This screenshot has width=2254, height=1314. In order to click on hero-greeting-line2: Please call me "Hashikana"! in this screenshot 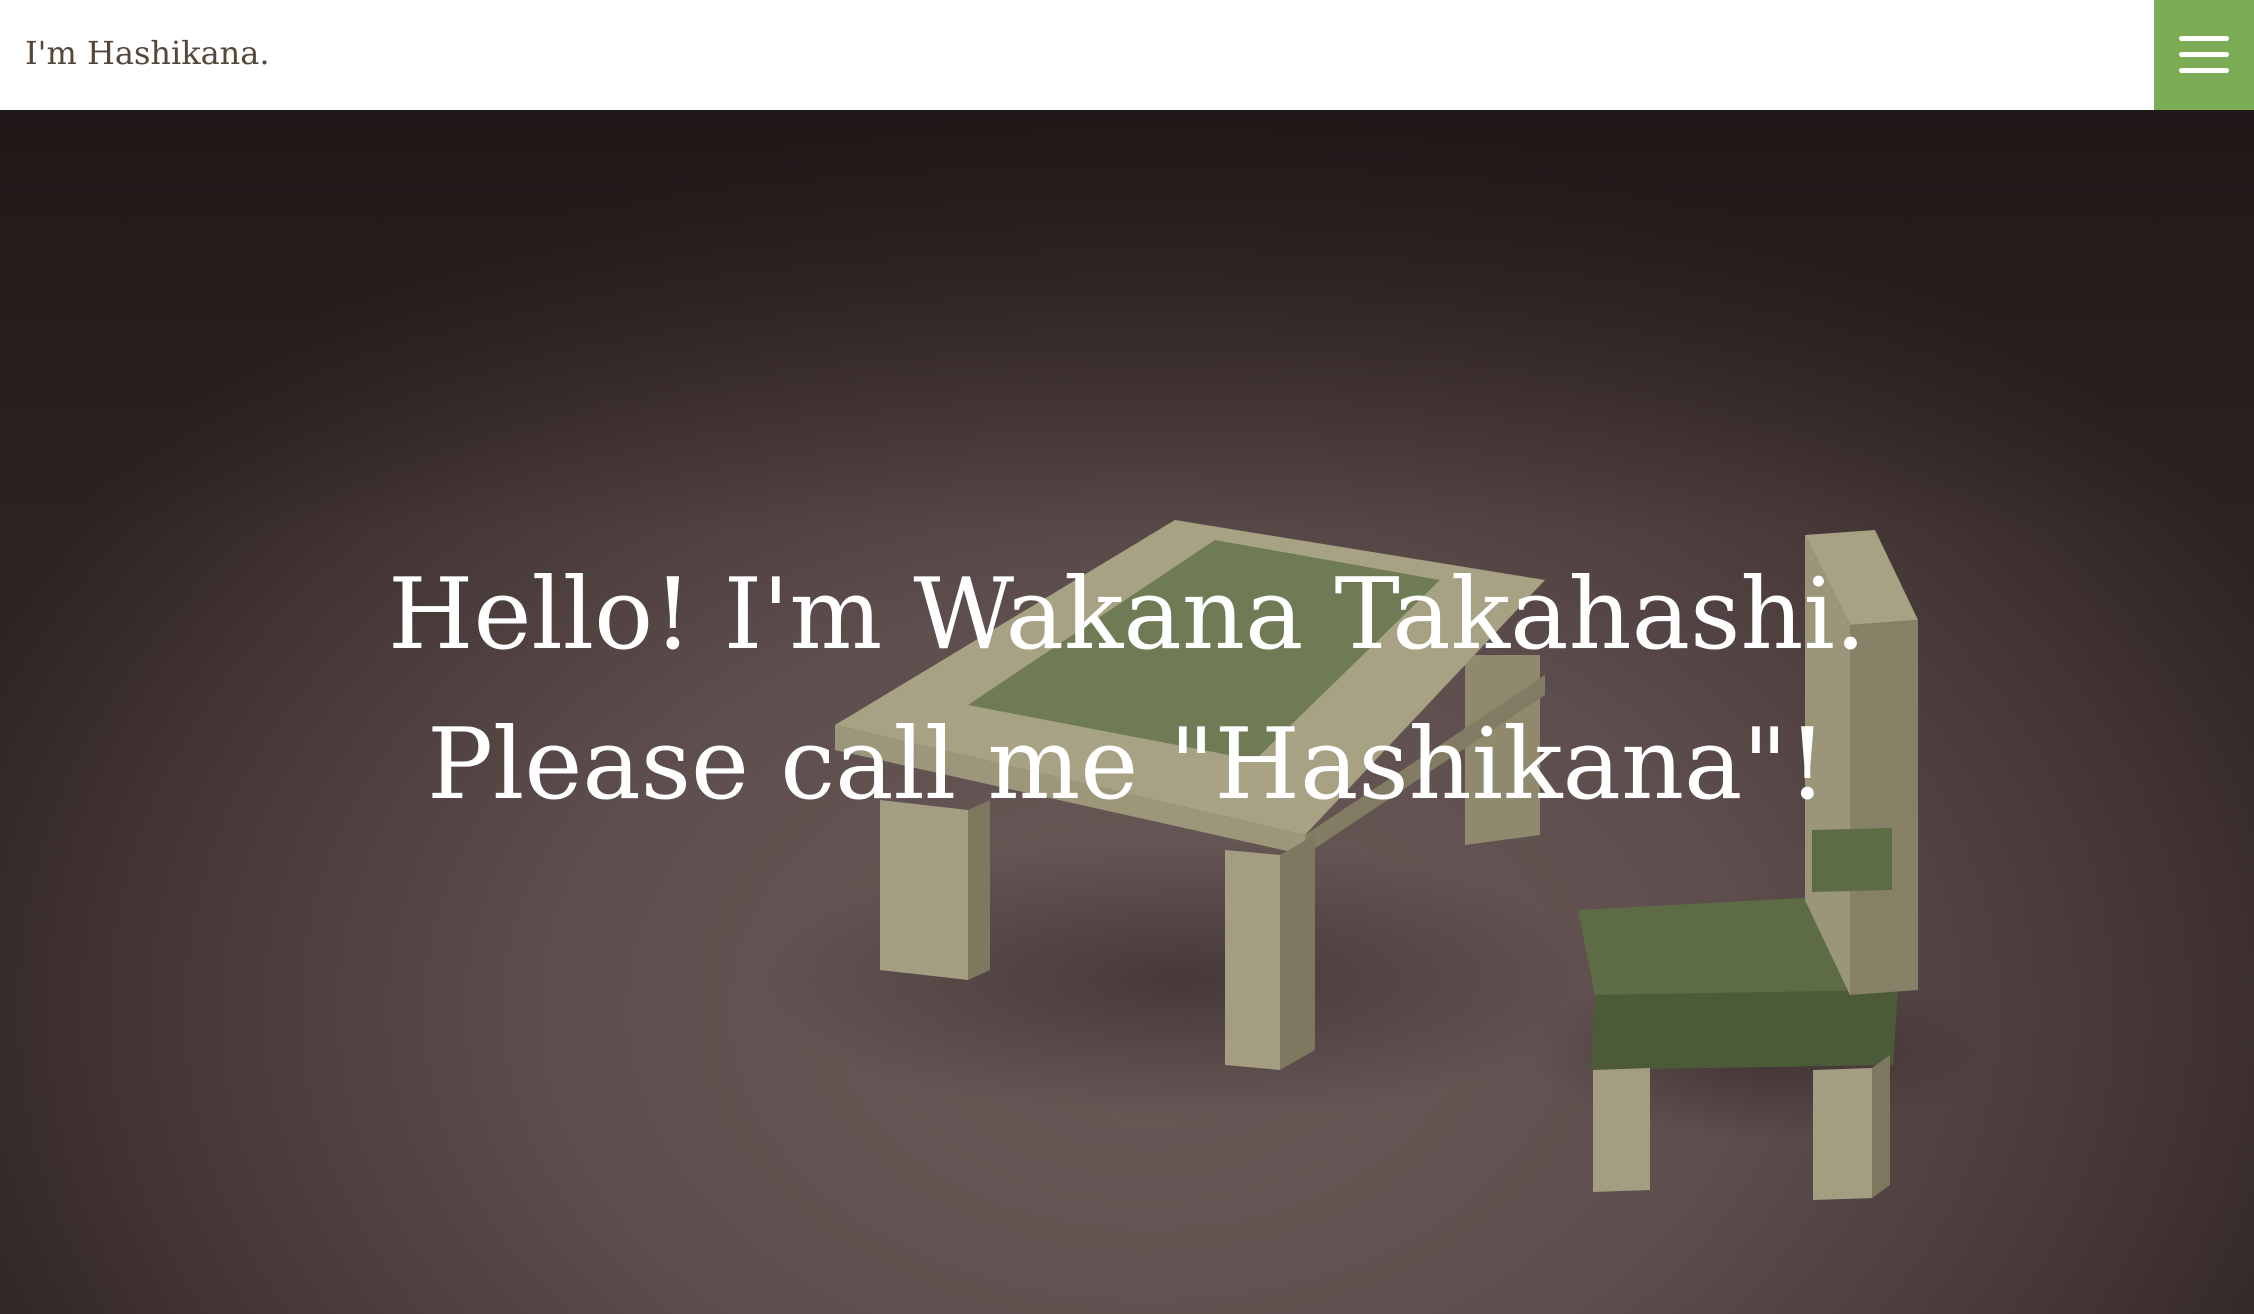, I will do `click(1127, 765)`.